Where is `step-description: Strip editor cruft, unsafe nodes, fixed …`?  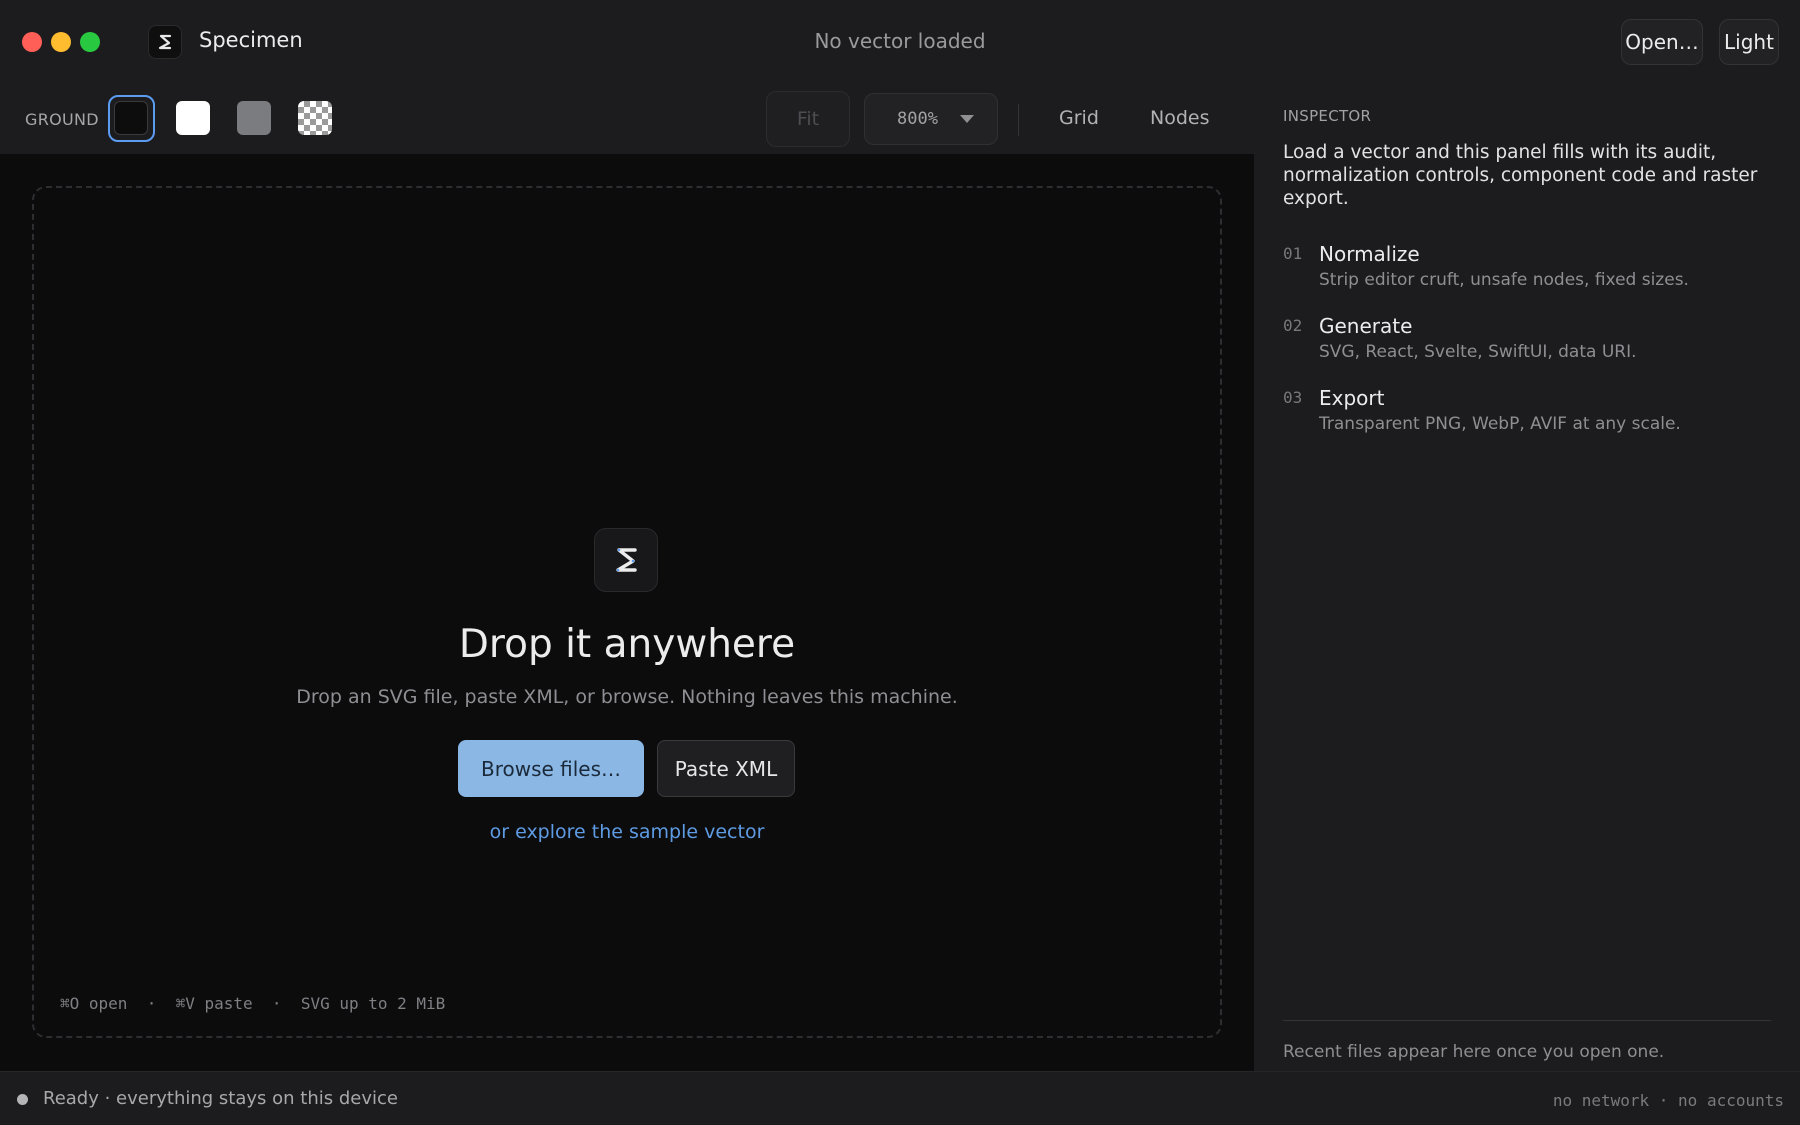 step-description: Strip editor cruft, unsafe nodes, fixed … is located at coordinates (1504, 280).